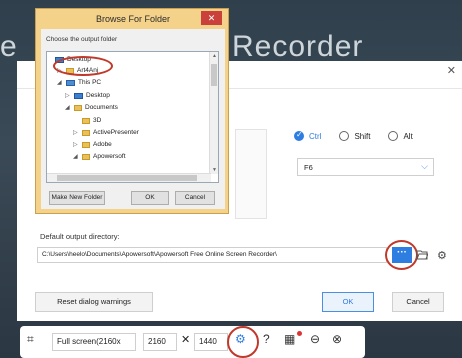 The image size is (462, 358). I want to click on hotkey-select: F6 ⌵, so click(365, 167).